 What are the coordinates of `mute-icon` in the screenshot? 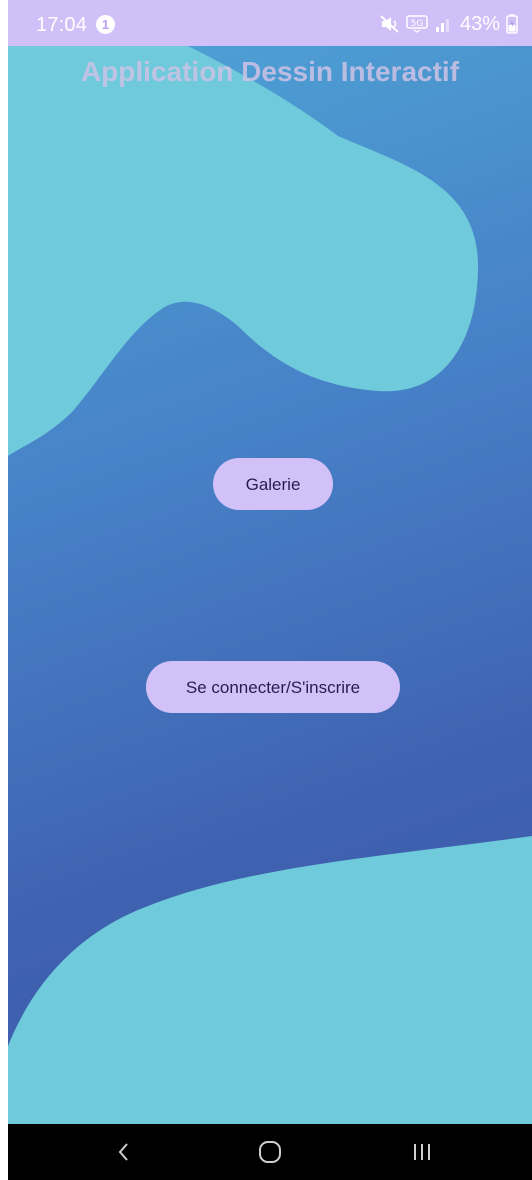 It's located at (390, 24).